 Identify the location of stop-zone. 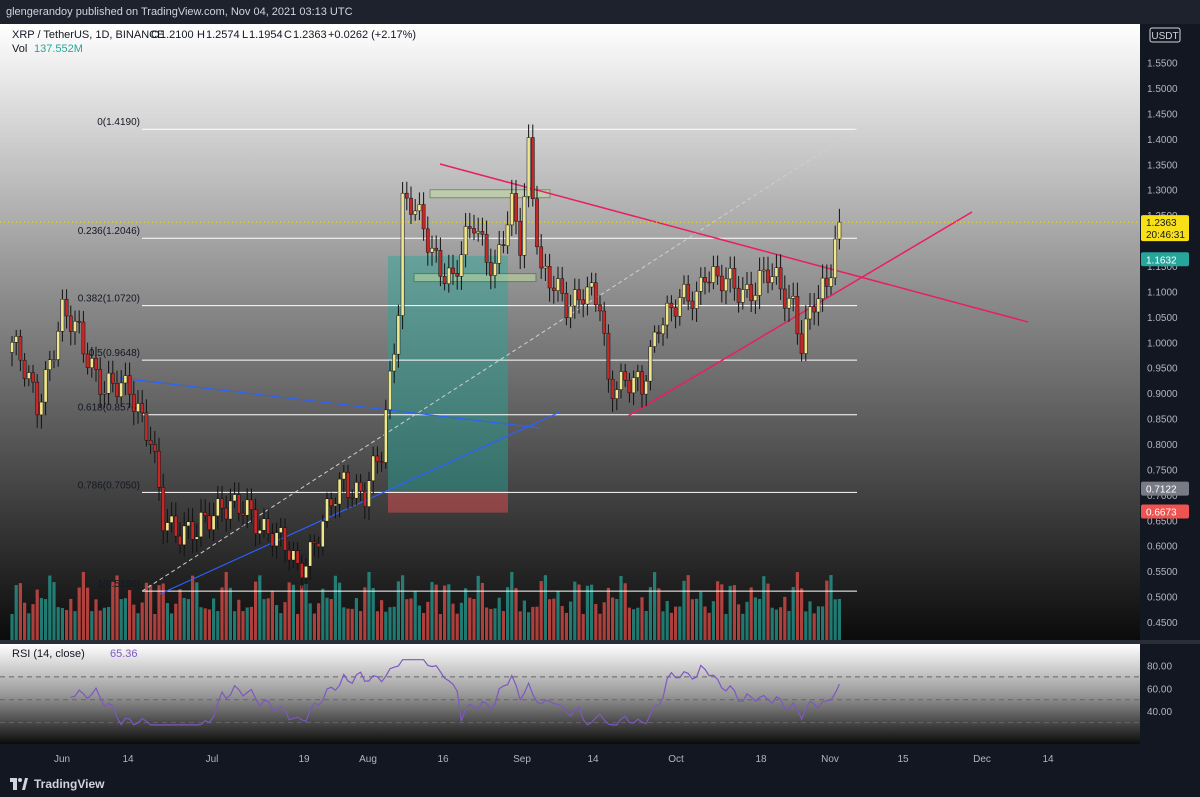
(448, 501).